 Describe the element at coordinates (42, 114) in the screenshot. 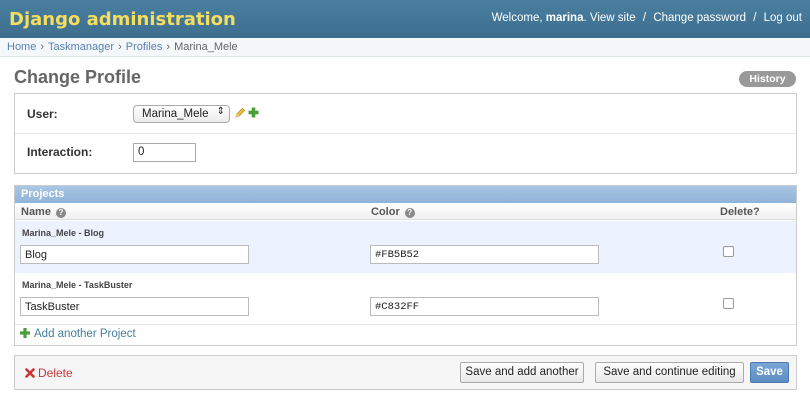

I see `user-label: User:` at that location.